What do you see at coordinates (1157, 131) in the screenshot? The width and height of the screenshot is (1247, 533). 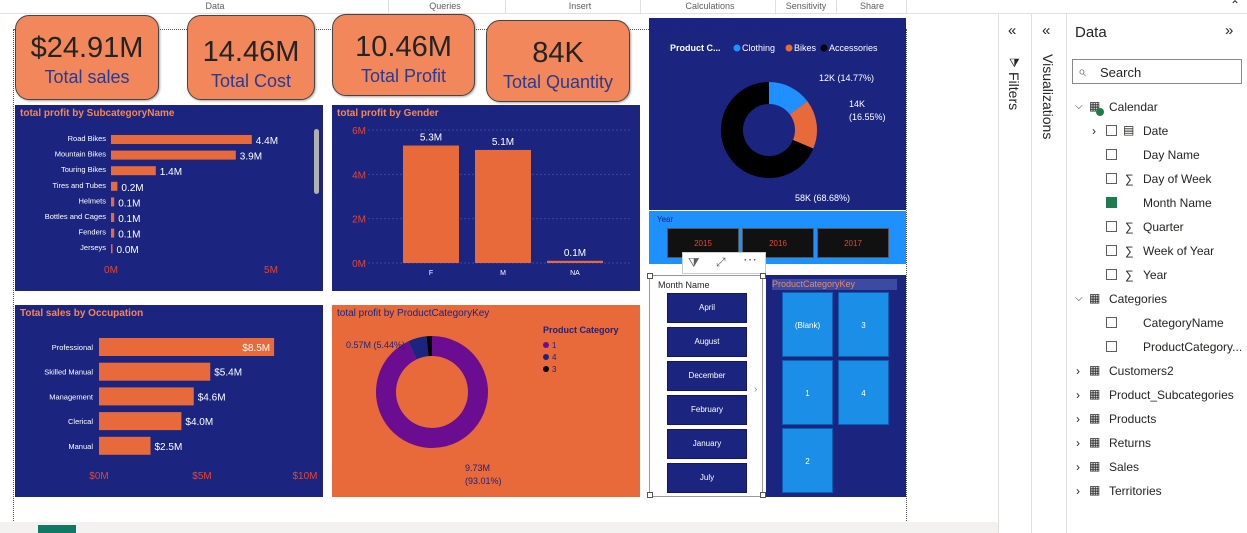 I see `tree-field-date: › ▤ Date` at bounding box center [1157, 131].